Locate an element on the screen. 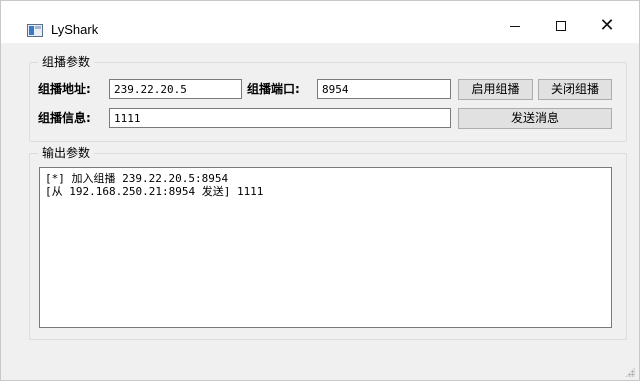  maximize-icon is located at coordinates (561, 26).